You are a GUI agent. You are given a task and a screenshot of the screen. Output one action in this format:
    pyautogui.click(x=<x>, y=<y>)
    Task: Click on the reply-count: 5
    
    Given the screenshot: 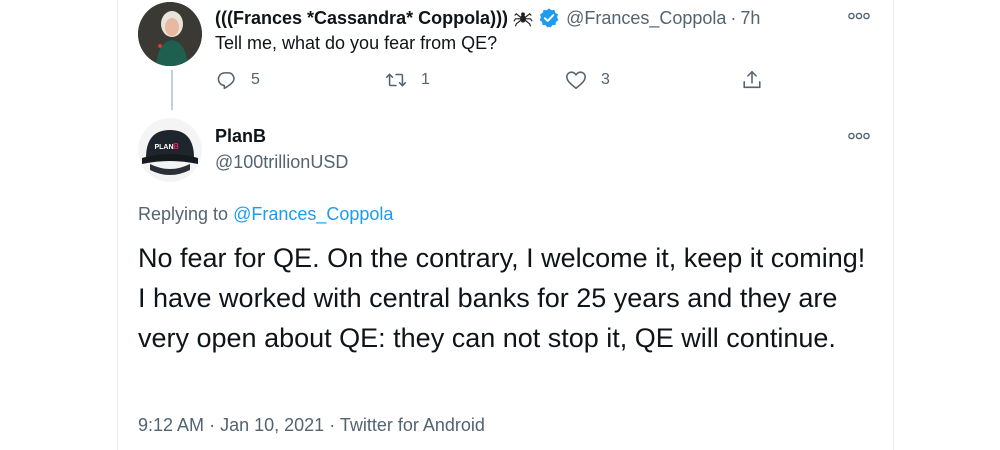 What is the action you would take?
    pyautogui.click(x=255, y=79)
    